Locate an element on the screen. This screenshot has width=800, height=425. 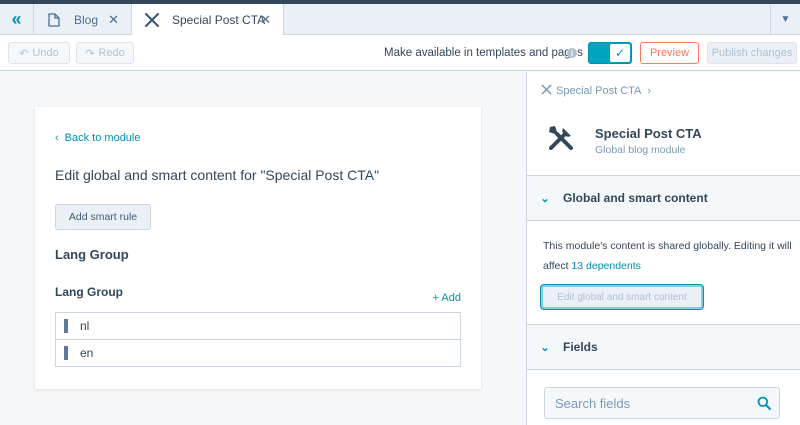
edit-global-content-button: Edit global and smart content is located at coordinates (622, 297).